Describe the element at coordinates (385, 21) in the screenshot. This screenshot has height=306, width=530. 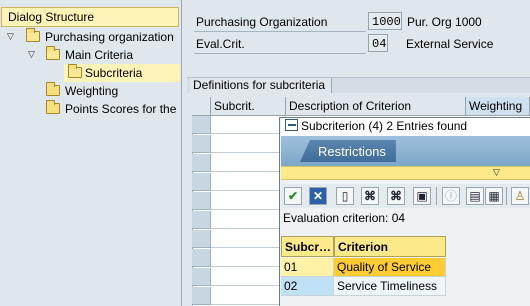
I see `purchasing-organization-field: 1000` at that location.